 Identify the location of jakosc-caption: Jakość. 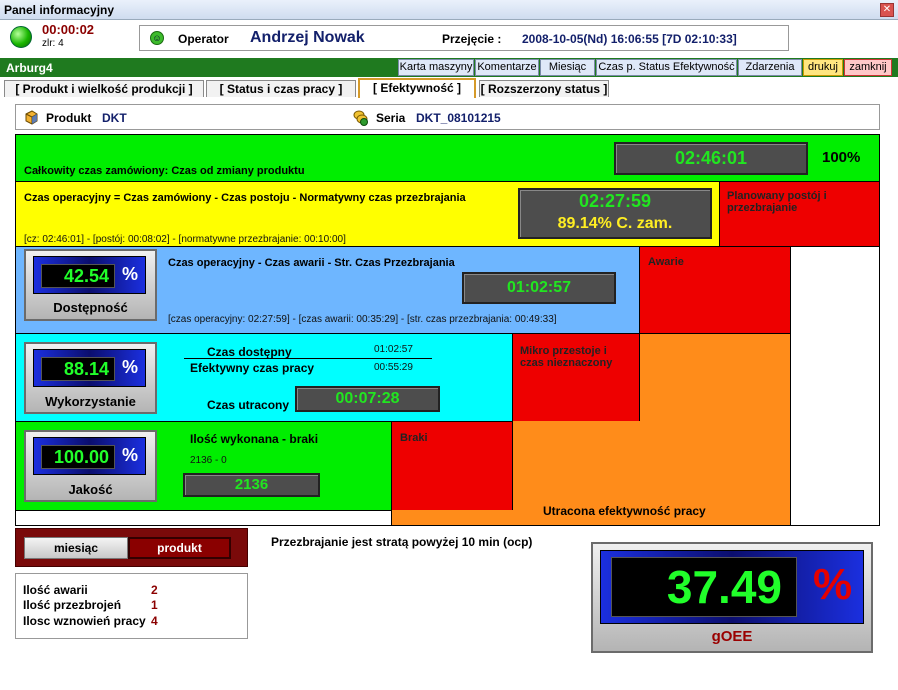
(90, 489).